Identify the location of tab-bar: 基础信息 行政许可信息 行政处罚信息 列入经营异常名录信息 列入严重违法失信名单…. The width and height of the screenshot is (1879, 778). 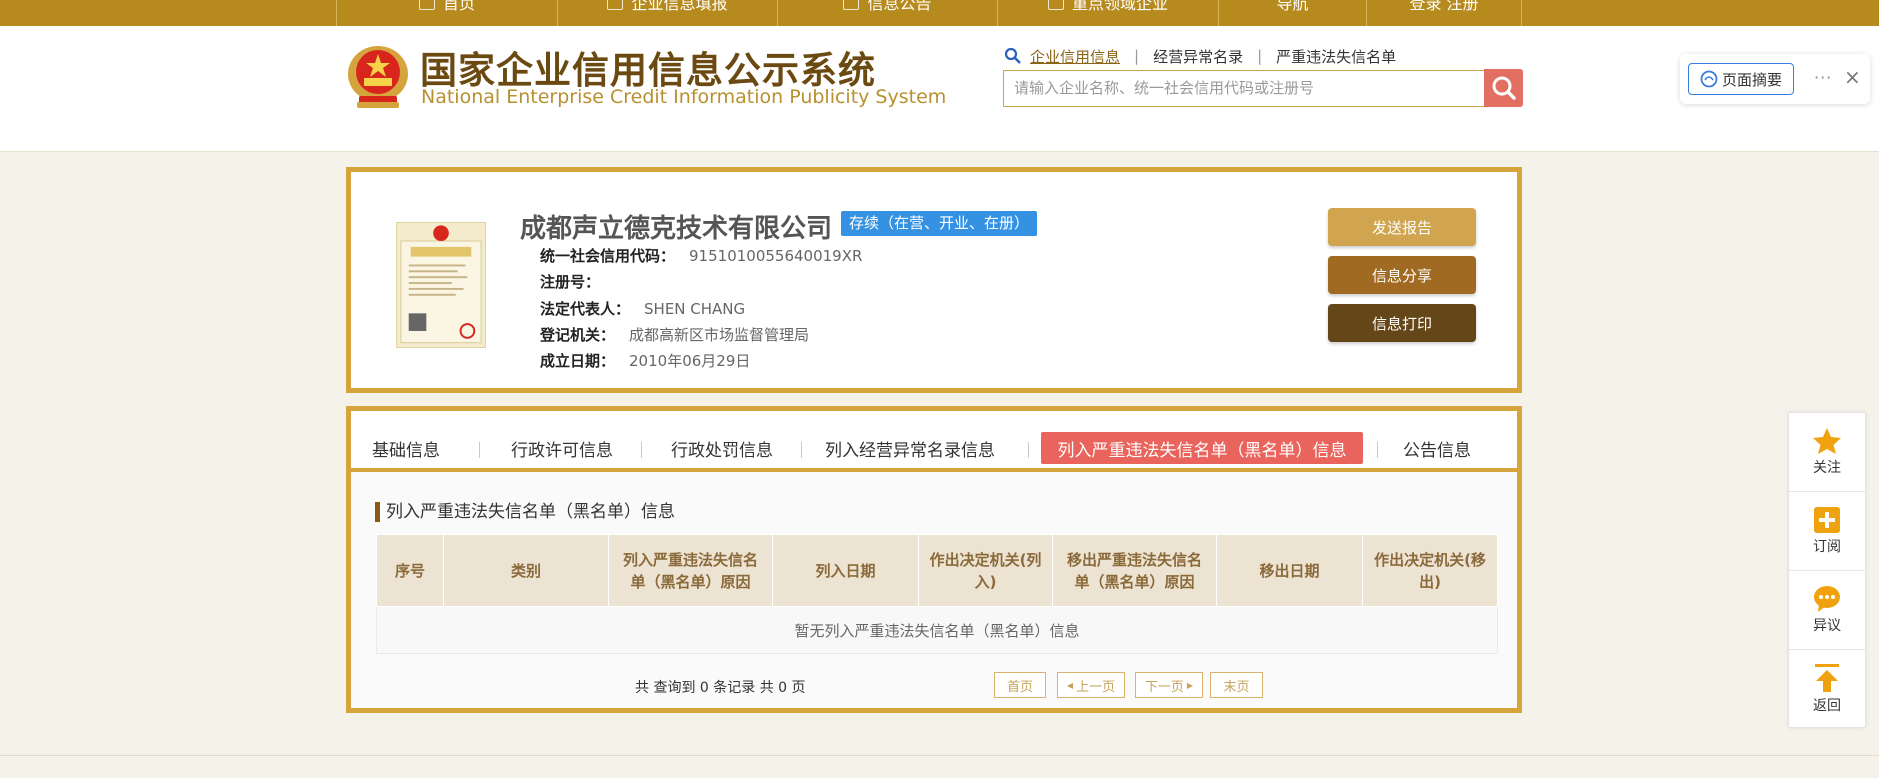
(934, 441).